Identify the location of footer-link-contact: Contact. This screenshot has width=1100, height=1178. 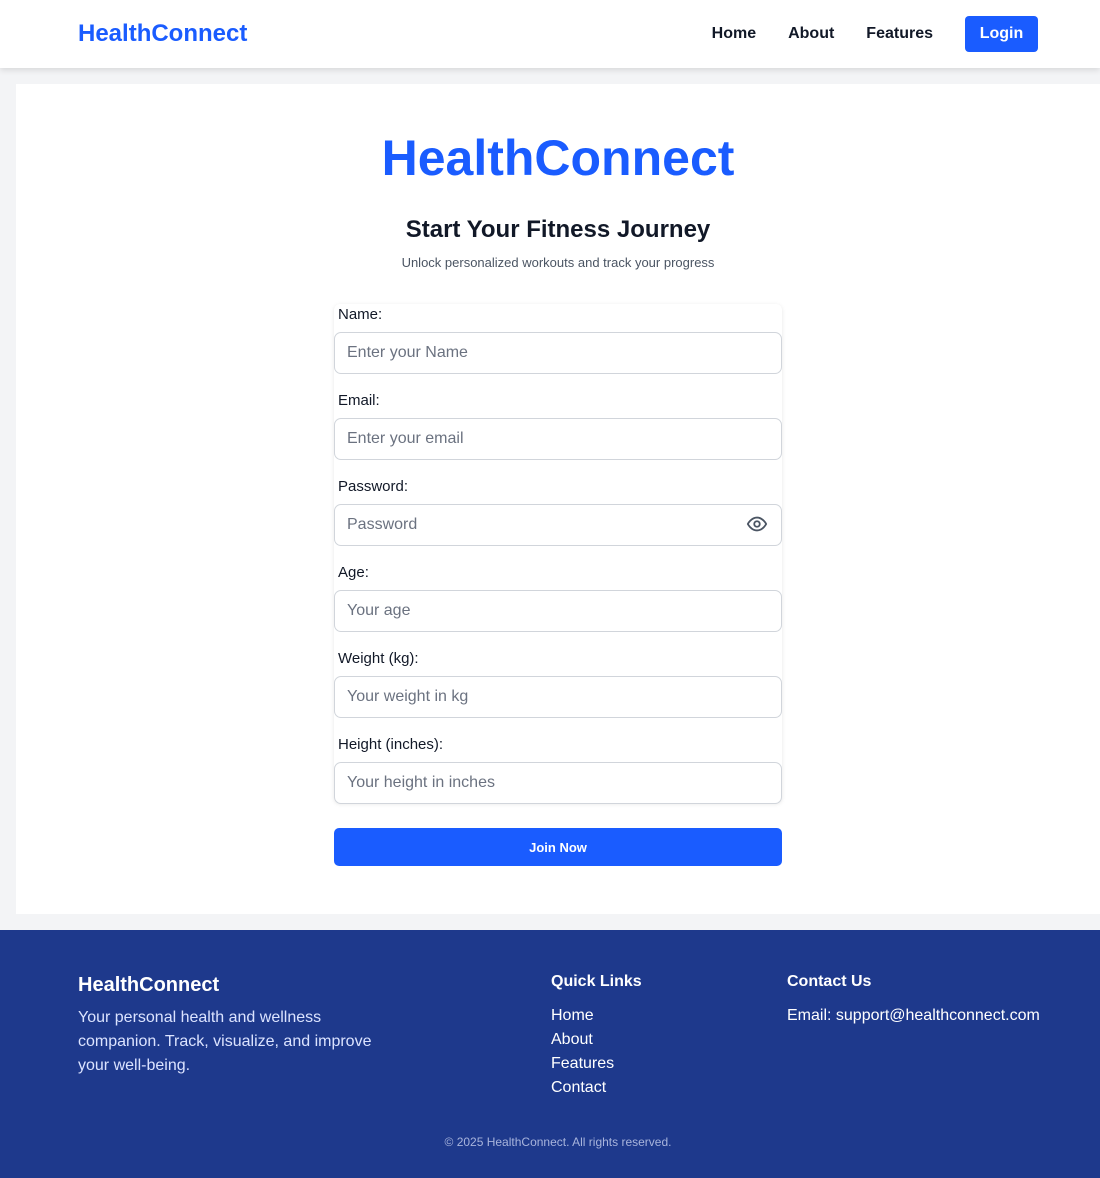
(582, 1088).